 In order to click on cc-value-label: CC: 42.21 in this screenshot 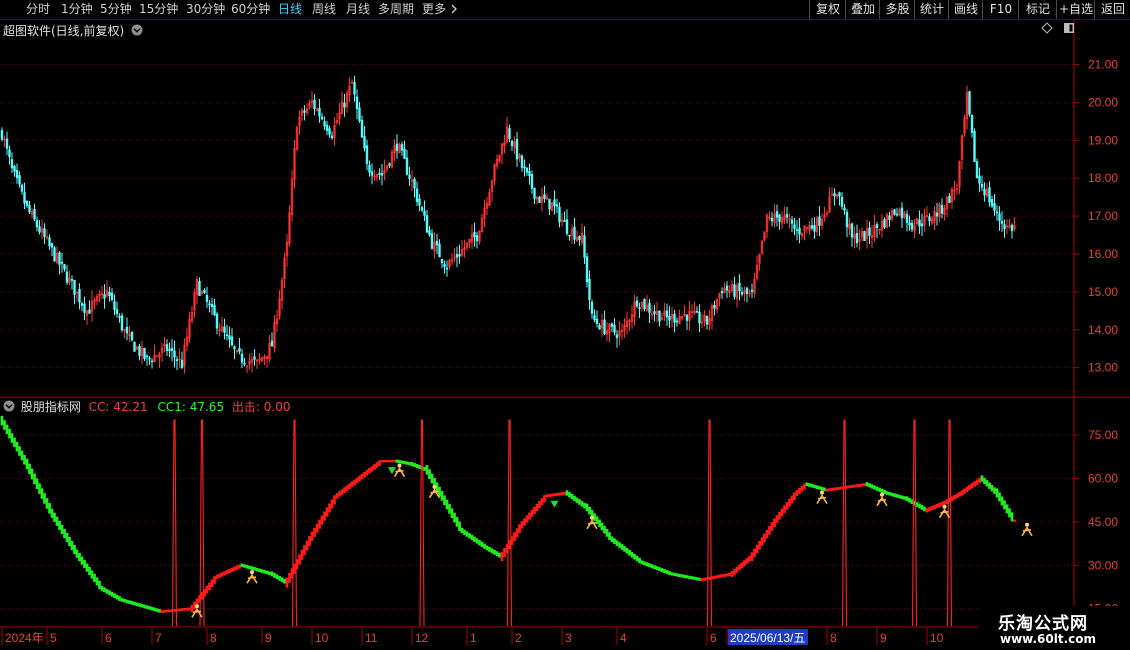, I will do `click(118, 407)`.